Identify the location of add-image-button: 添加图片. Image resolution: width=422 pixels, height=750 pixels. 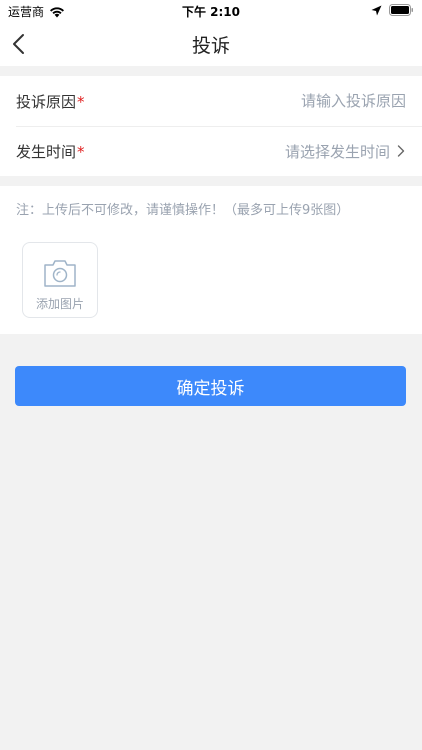
(60, 280).